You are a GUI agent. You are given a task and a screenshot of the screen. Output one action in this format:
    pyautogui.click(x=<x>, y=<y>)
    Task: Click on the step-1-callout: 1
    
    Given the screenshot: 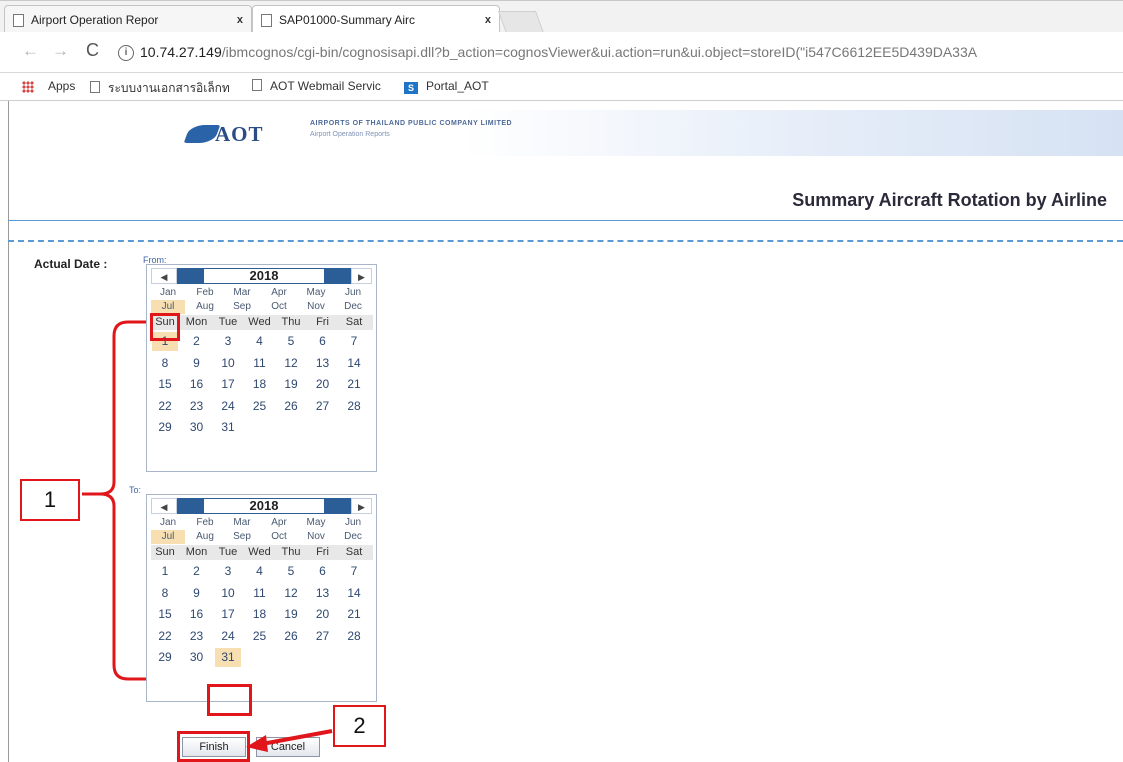 What is the action you would take?
    pyautogui.click(x=50, y=500)
    